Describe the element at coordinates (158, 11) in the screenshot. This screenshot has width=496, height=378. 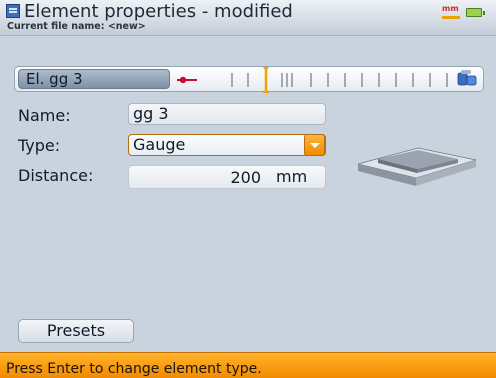
I see `window-title: Element properties - modified` at that location.